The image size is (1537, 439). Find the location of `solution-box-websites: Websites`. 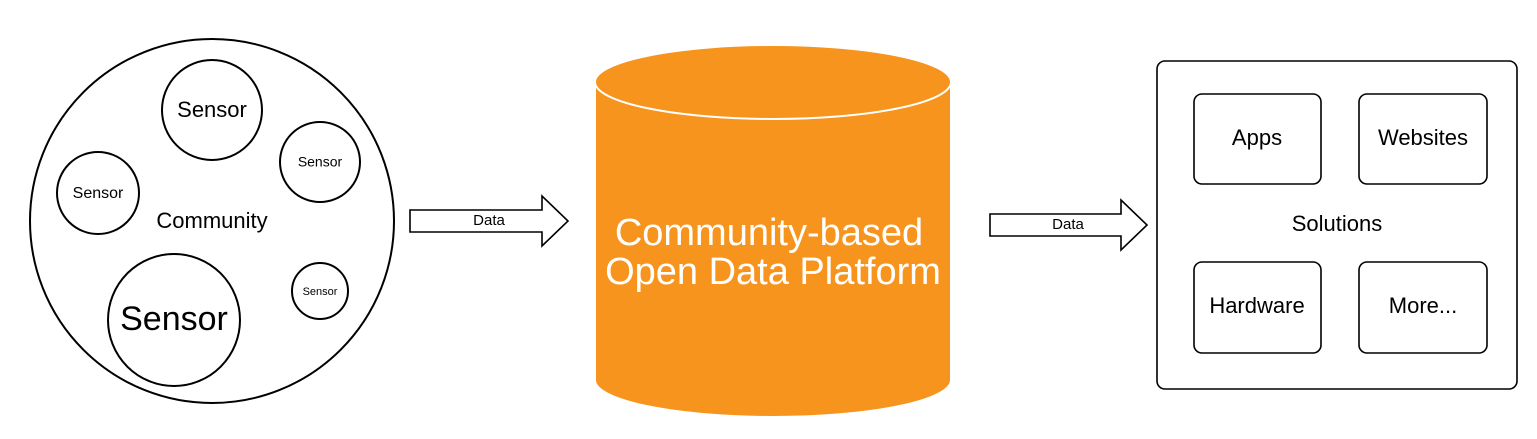

solution-box-websites: Websites is located at coordinates (1423, 139).